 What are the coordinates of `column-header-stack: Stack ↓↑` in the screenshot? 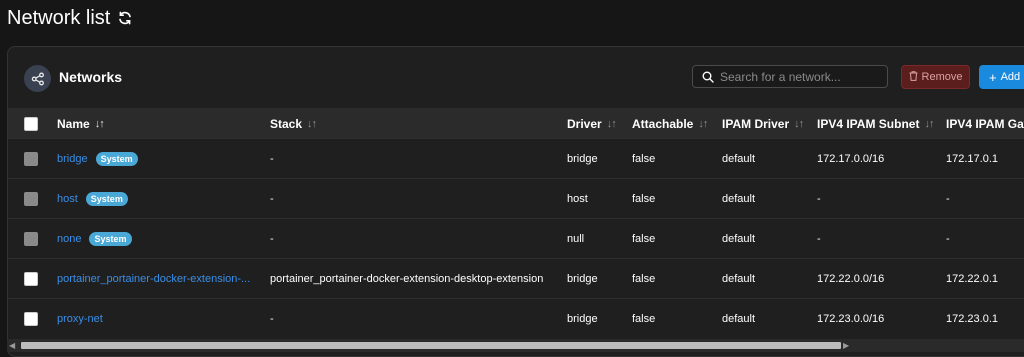 It's located at (293, 123).